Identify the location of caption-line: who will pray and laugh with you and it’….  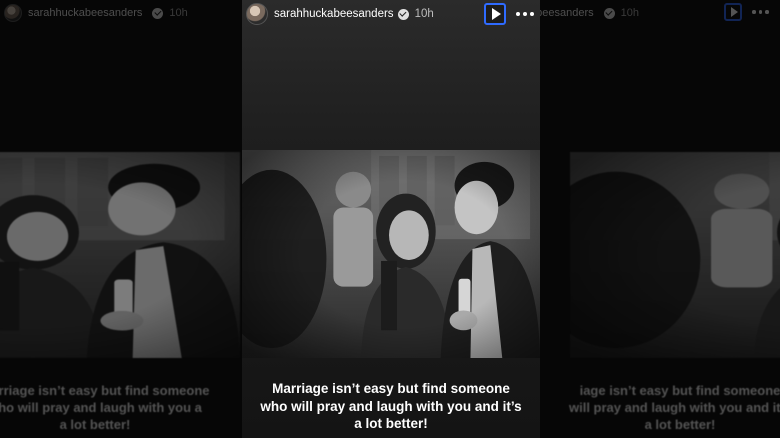
(391, 406).